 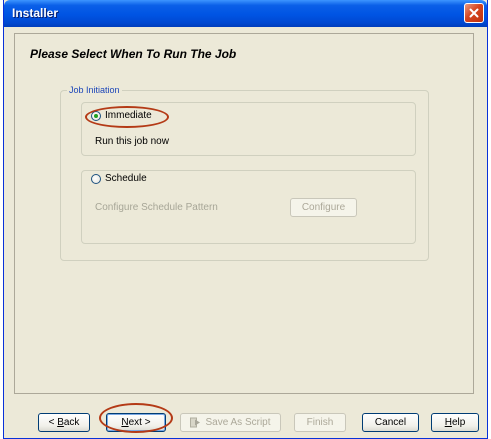 What do you see at coordinates (448, 422) in the screenshot?
I see `help-mnemonic: H` at bounding box center [448, 422].